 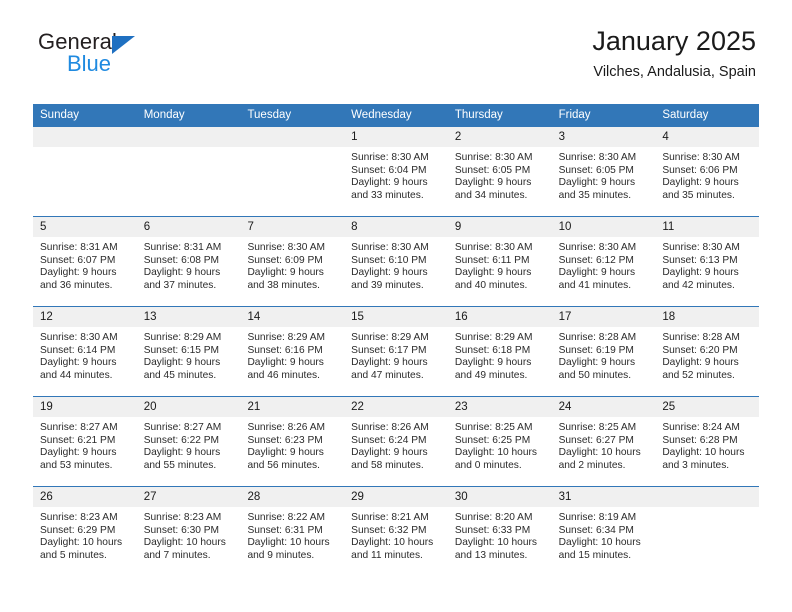 I want to click on day-detail-line: Sunset: 6:19 PM, so click(x=596, y=350).